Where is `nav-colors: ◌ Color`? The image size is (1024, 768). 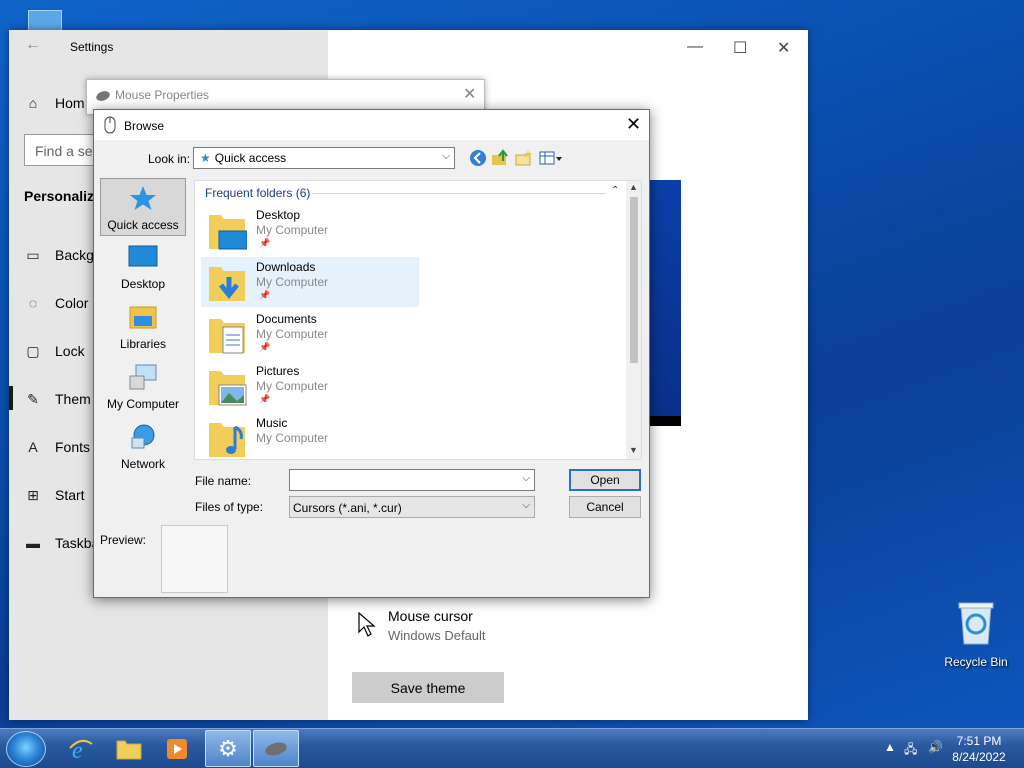 nav-colors: ◌ Color is located at coordinates (57, 303).